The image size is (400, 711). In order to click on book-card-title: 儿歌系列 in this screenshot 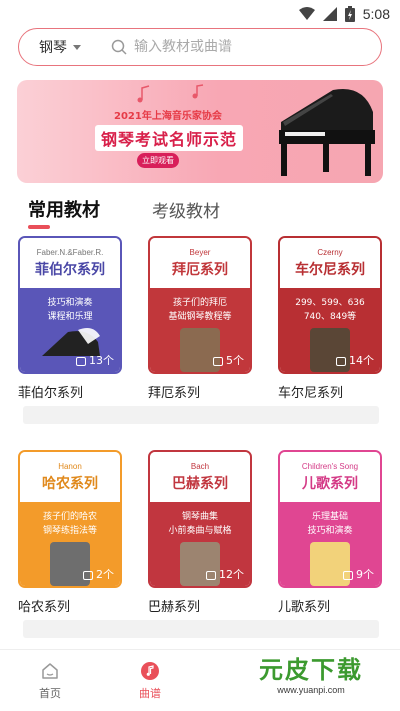, I will do `click(304, 607)`.